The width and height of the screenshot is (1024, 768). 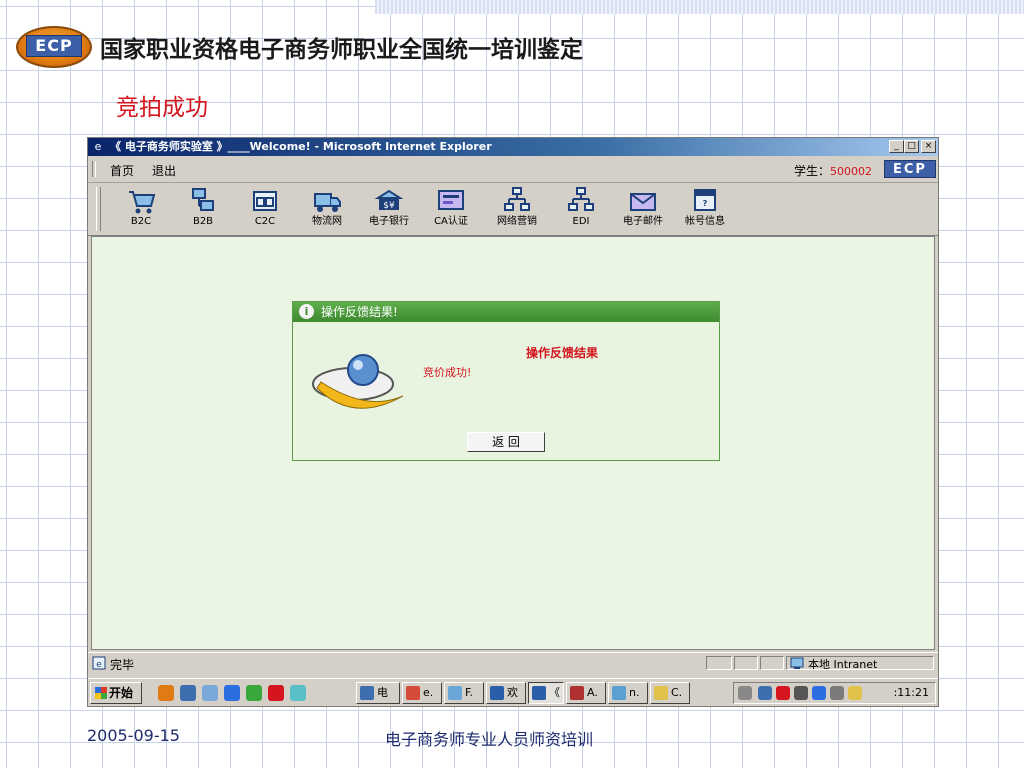 What do you see at coordinates (581, 199) in the screenshot?
I see `edi-tree-icon` at bounding box center [581, 199].